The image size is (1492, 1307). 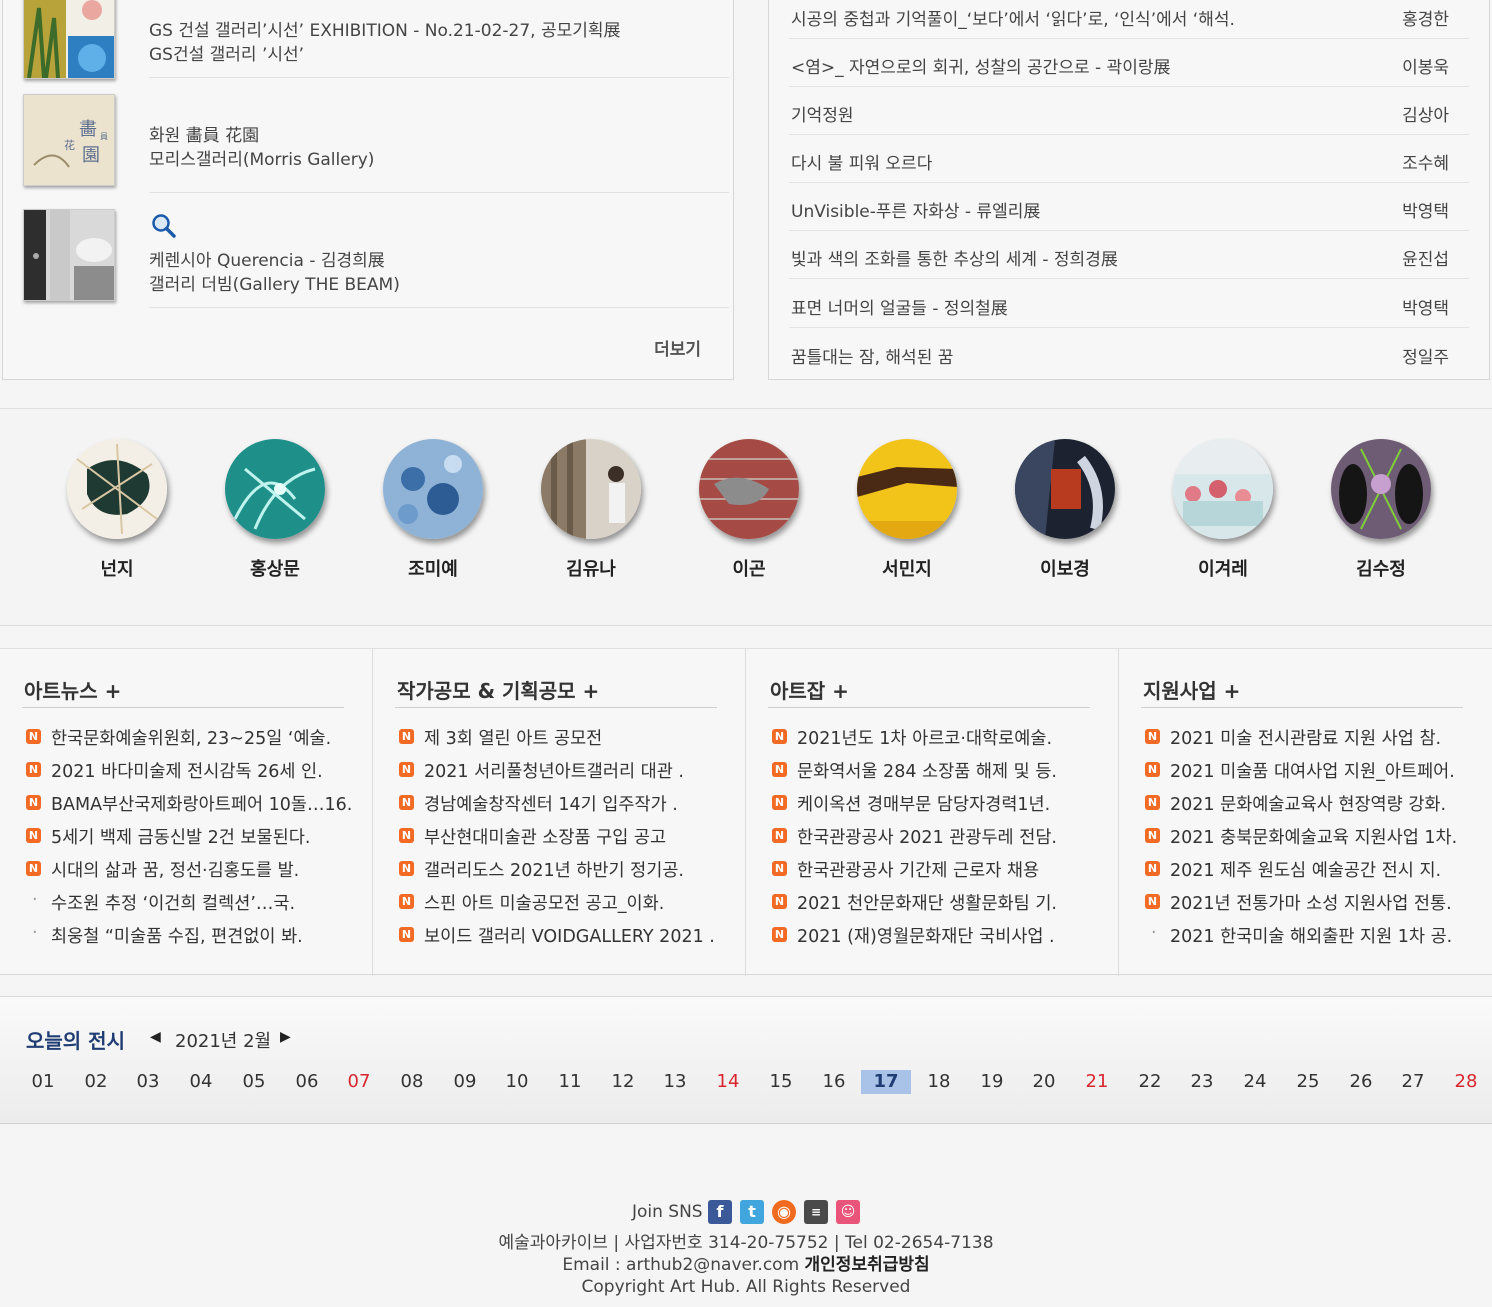 I want to click on review-row: <염>_ 자연으로의 회귀, 성찰의 공간으로 - 곽이랑展 이봉욱, so click(x=1129, y=63).